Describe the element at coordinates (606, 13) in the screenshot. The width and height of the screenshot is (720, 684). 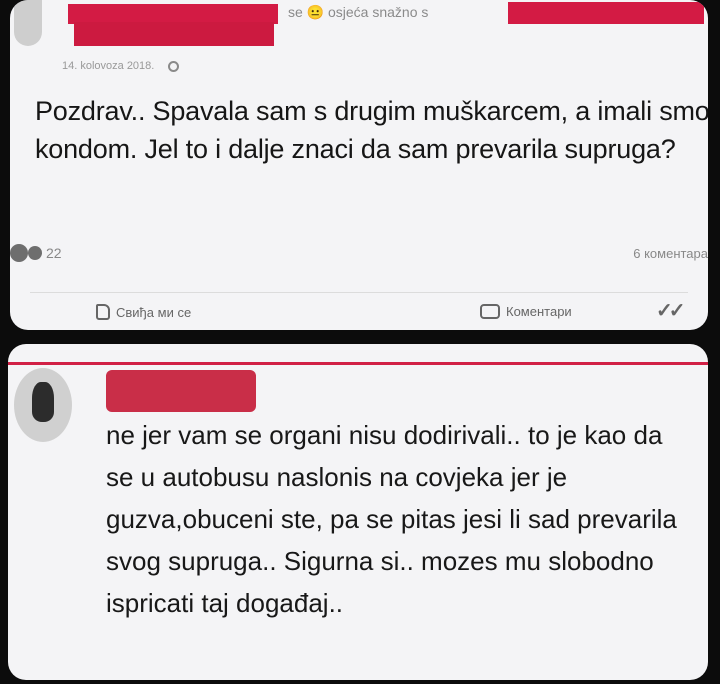
I see `redacted-tagged-person` at that location.